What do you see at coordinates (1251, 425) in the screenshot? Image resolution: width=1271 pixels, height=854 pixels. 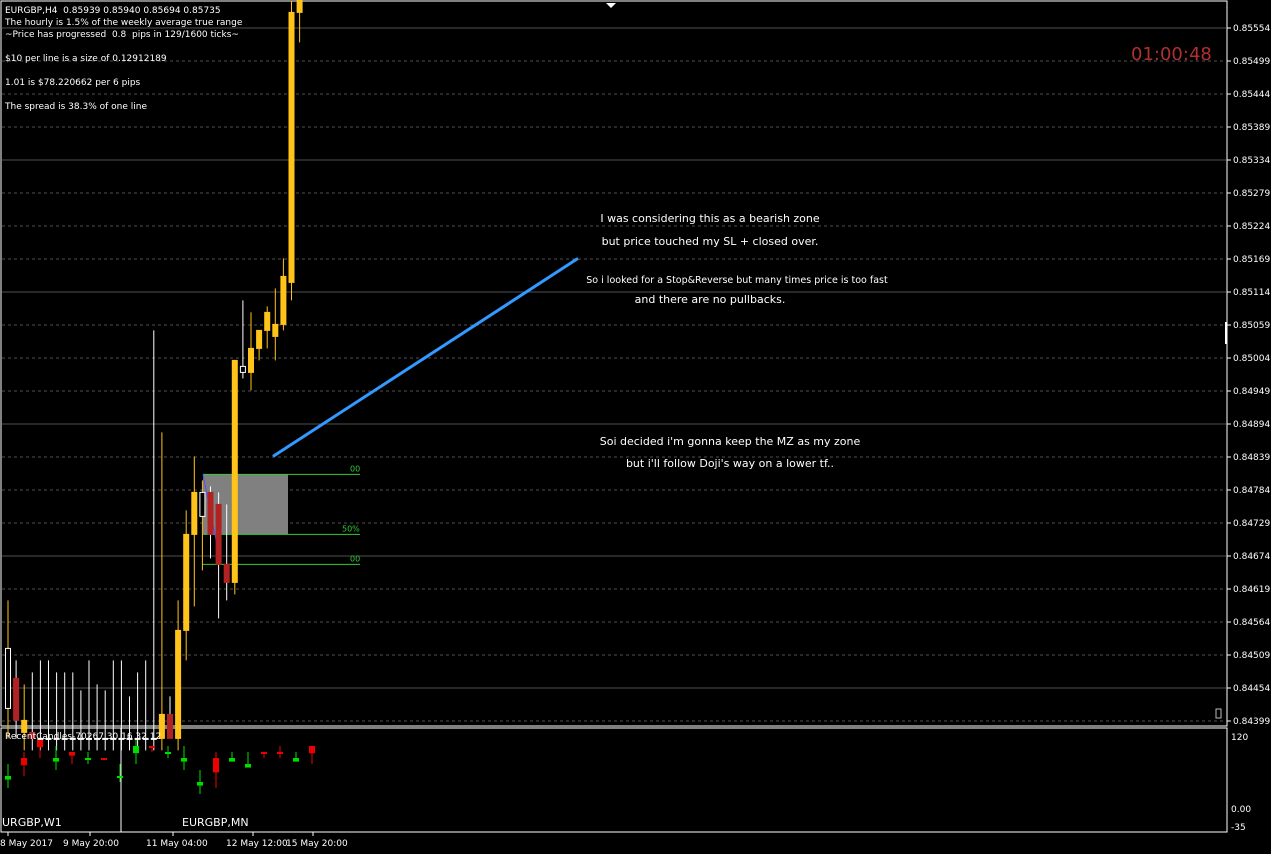 I see `y-tick-label: 0.84894` at bounding box center [1251, 425].